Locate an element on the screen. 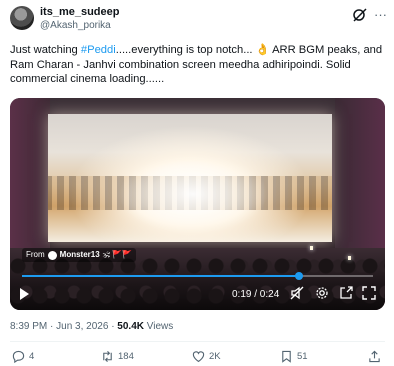  reply-button: 4 is located at coordinates (23, 356).